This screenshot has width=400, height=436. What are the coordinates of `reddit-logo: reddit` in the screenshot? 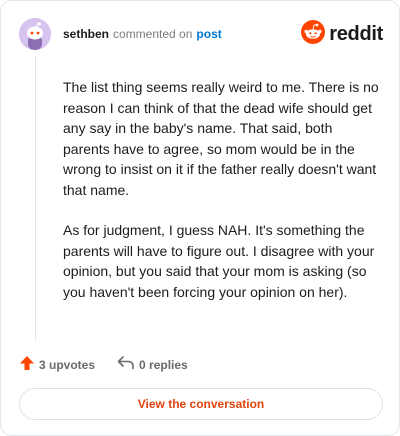 It's located at (342, 34).